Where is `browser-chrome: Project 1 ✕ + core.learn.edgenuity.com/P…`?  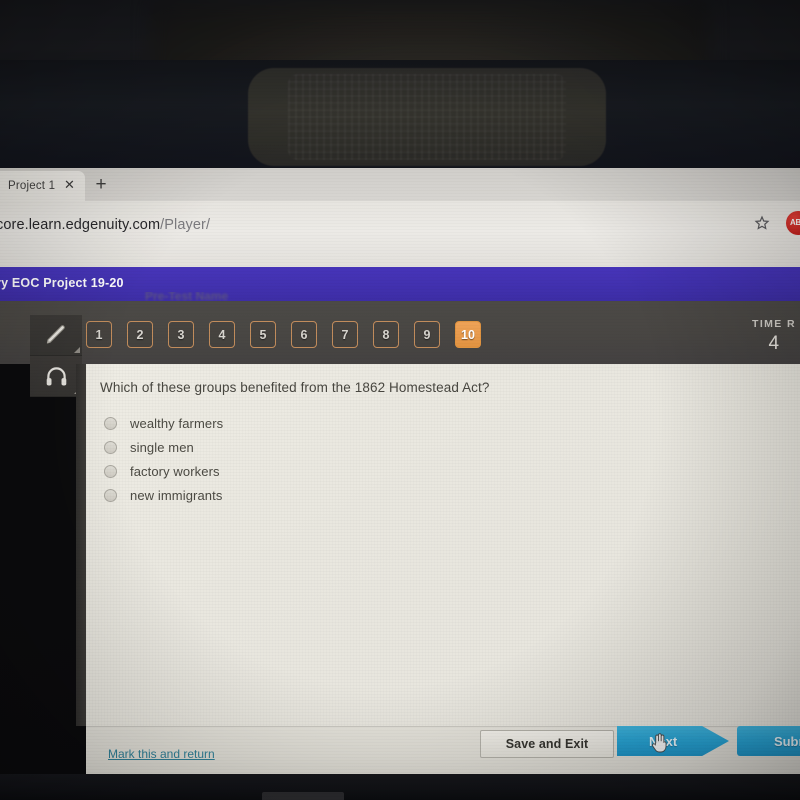 browser-chrome: Project 1 ✕ + core.learn.edgenuity.com/P… is located at coordinates (400, 218).